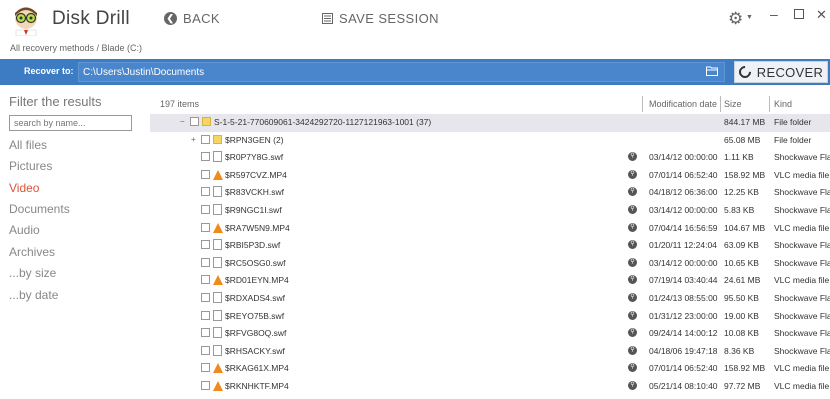  What do you see at coordinates (774, 14) in the screenshot?
I see `minimize-icon: –` at bounding box center [774, 14].